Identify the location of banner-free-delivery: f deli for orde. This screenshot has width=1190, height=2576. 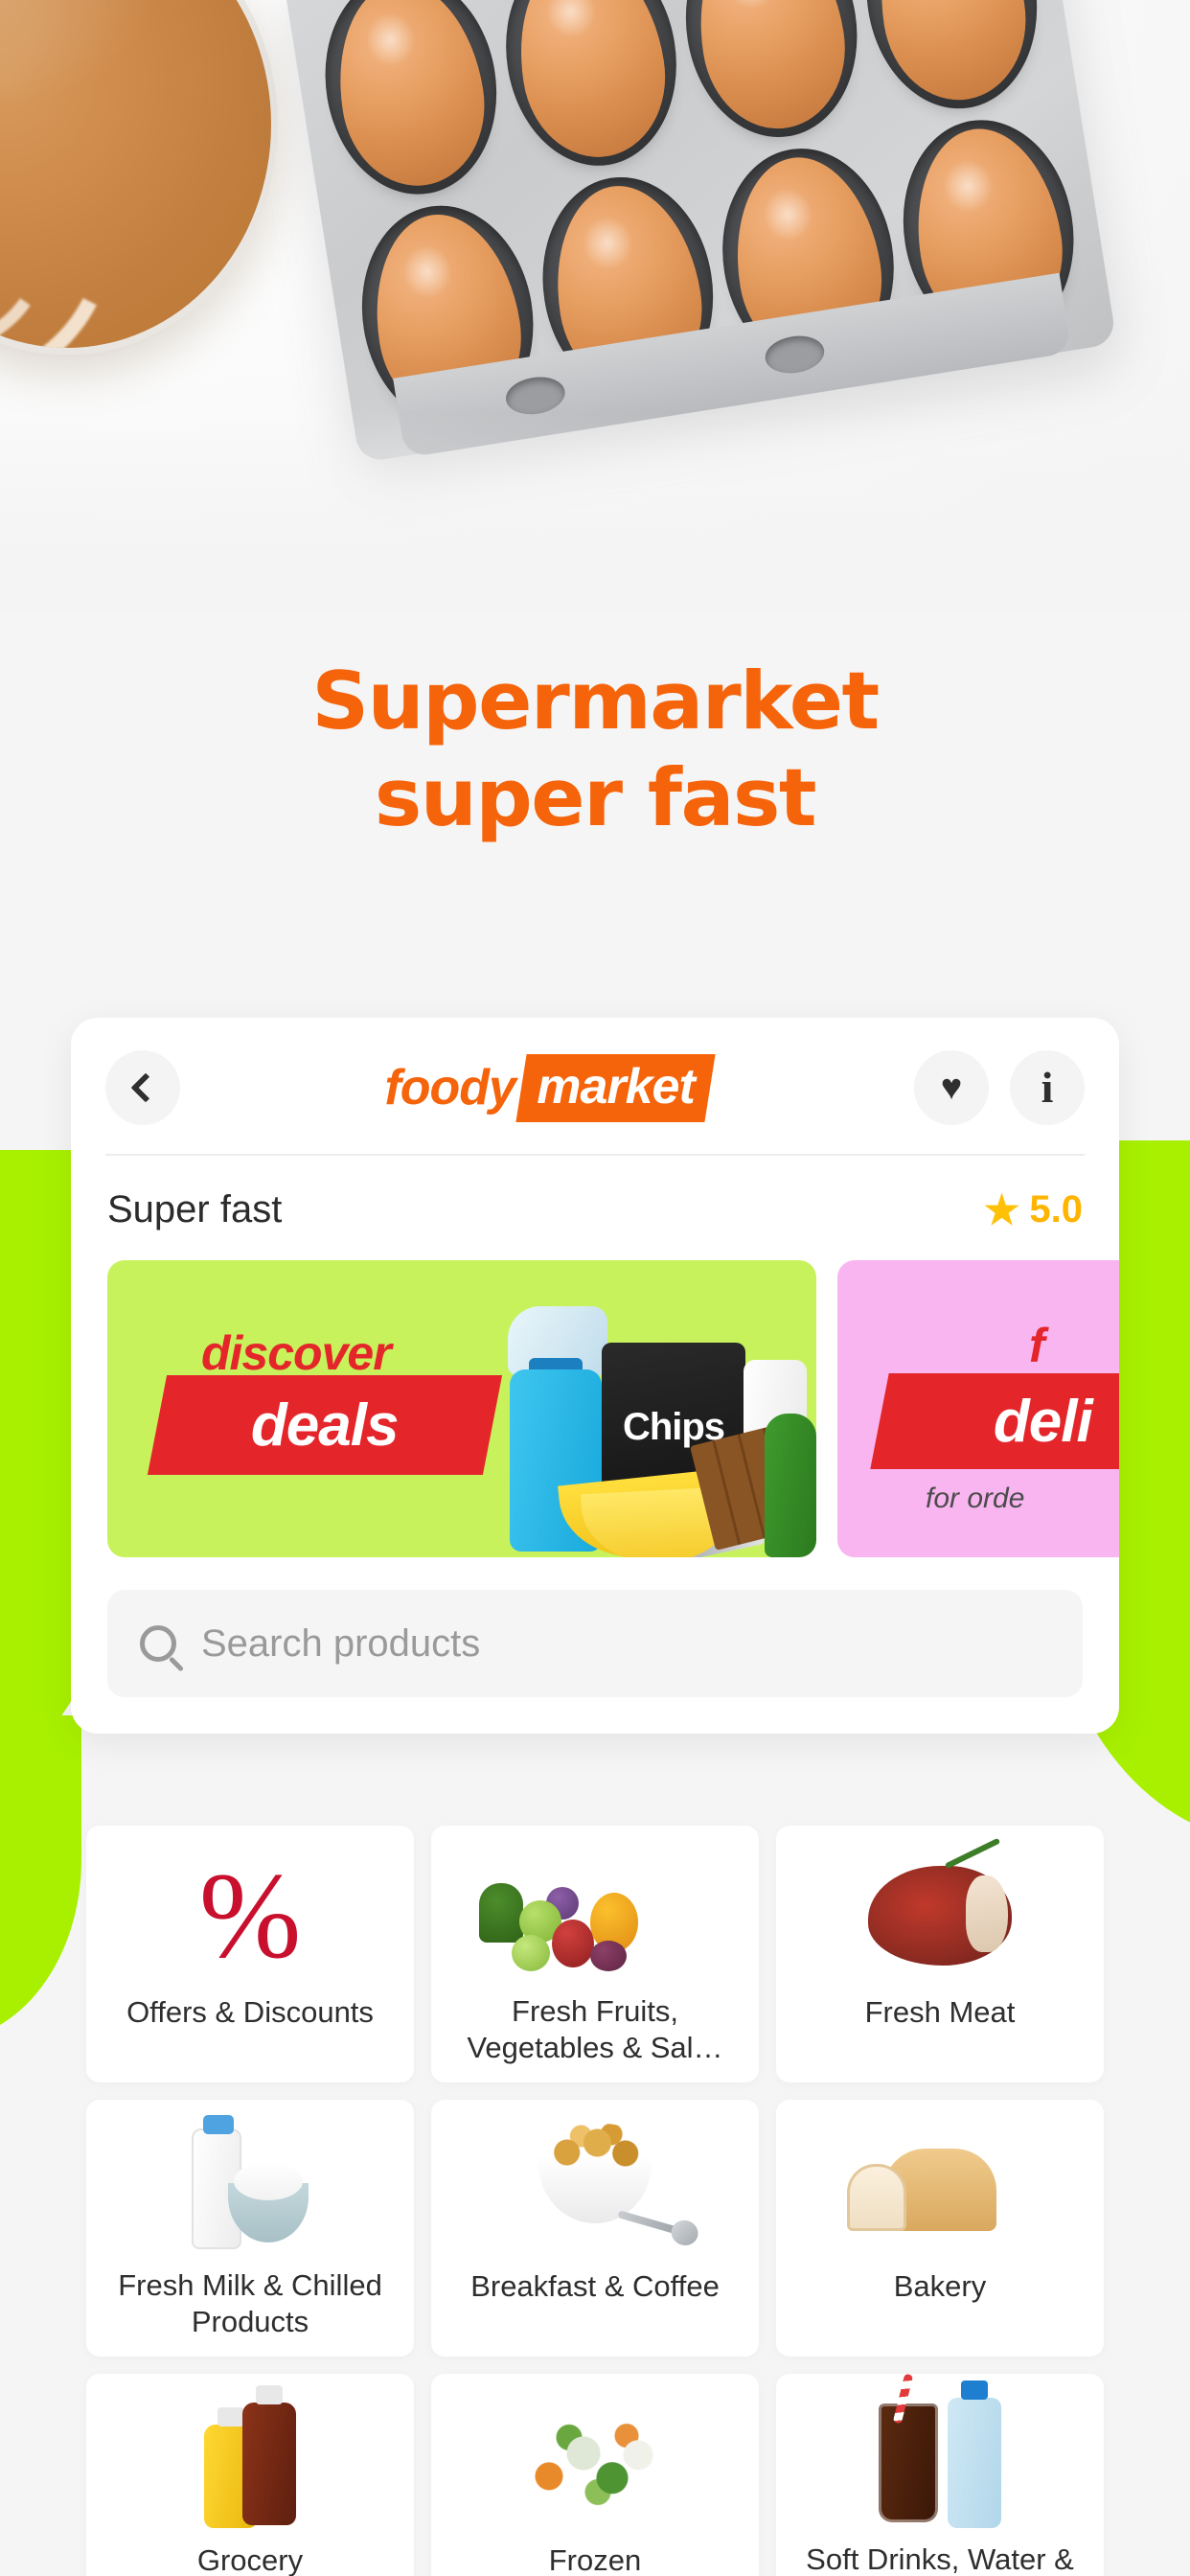
(978, 1408).